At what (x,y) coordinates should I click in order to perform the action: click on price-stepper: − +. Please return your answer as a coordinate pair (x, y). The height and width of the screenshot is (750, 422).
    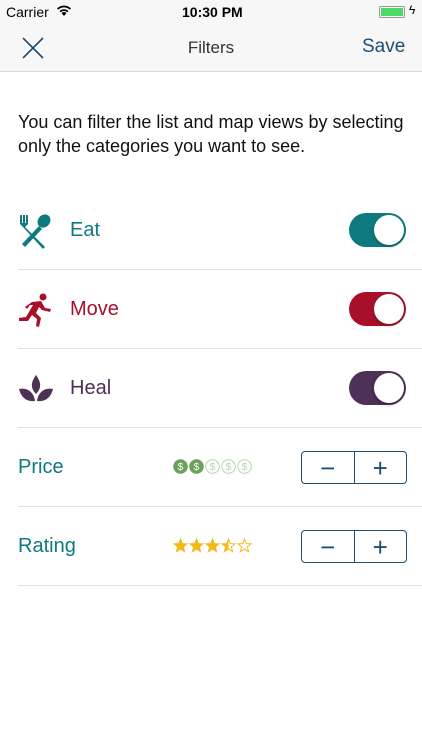
    Looking at the image, I should click on (354, 467).